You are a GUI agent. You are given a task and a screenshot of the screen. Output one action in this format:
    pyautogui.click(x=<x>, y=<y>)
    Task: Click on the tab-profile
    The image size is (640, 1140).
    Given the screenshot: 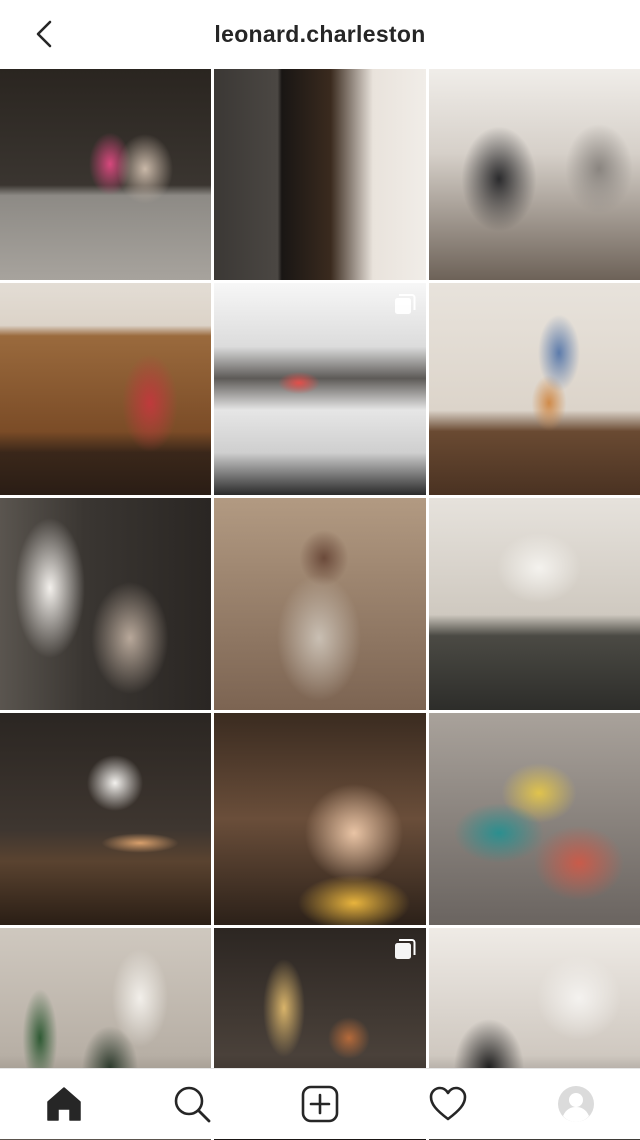 What is the action you would take?
    pyautogui.click(x=576, y=1104)
    